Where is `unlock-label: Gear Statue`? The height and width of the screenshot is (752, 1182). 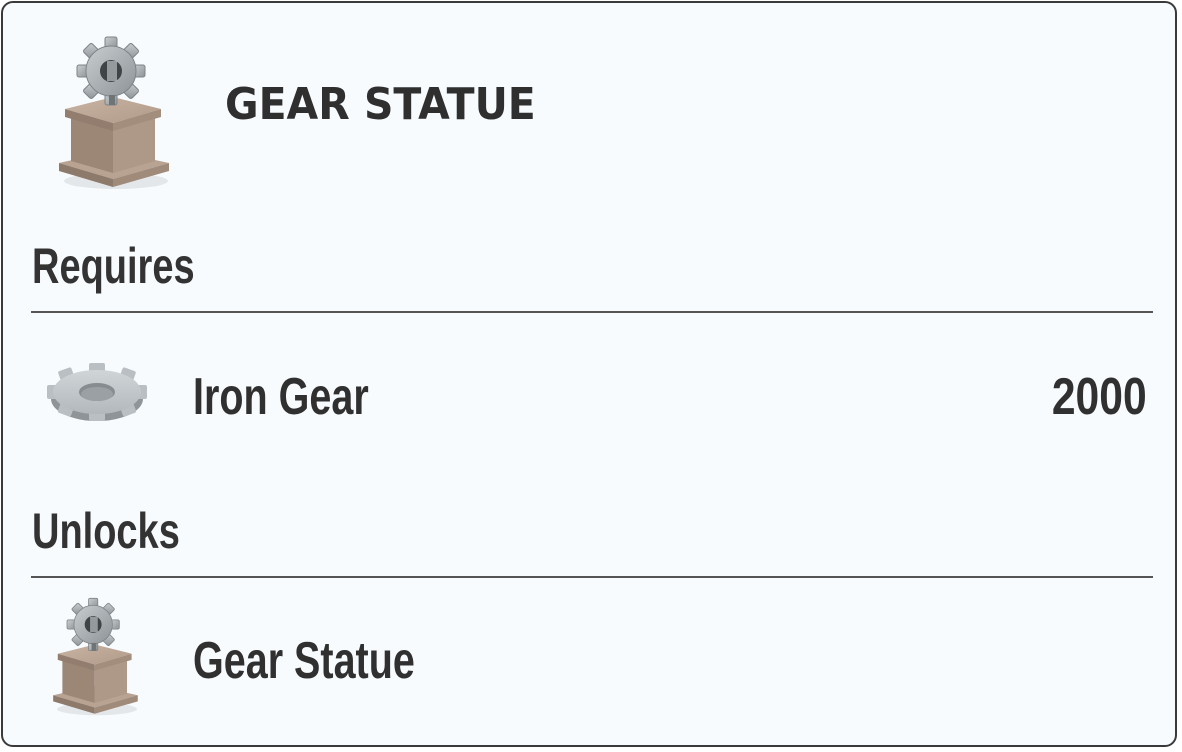 unlock-label: Gear Statue is located at coordinates (304, 661).